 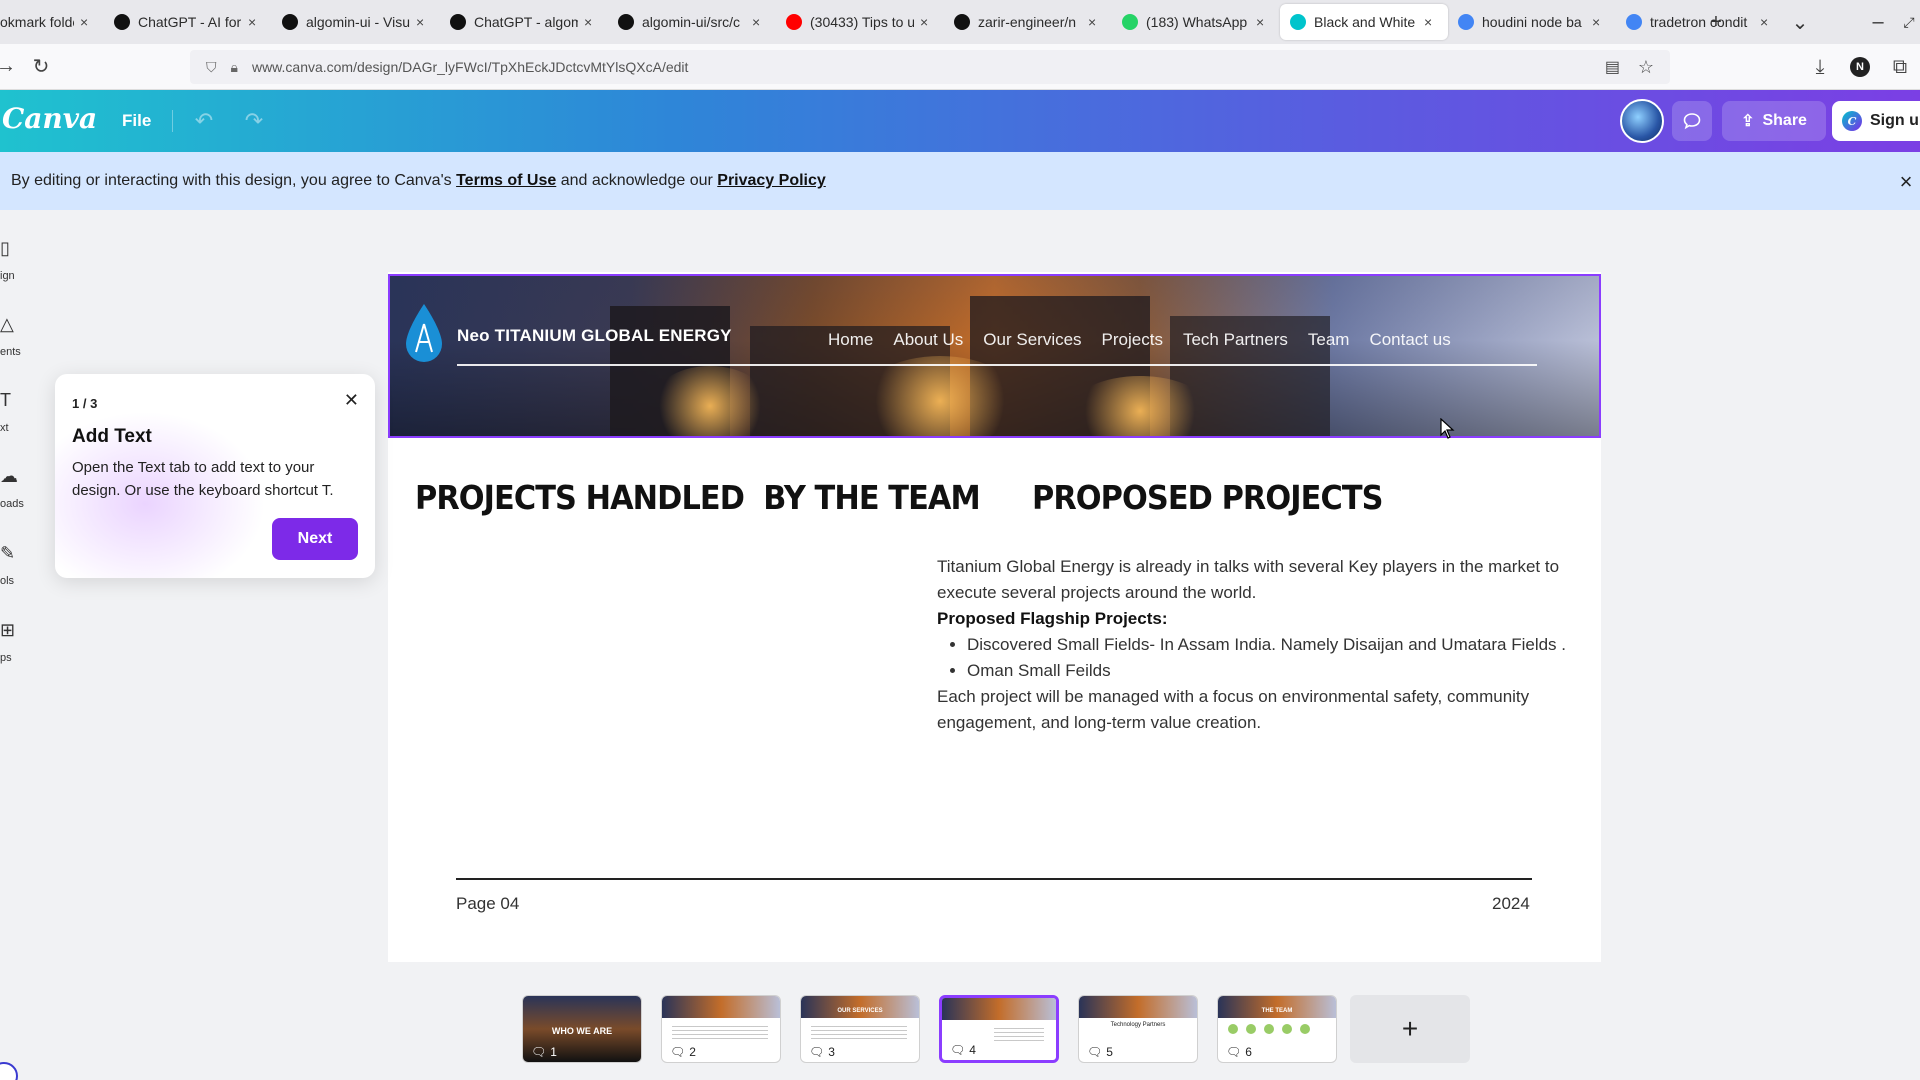 I want to click on shield-icon: ⛉, so click(x=211, y=67).